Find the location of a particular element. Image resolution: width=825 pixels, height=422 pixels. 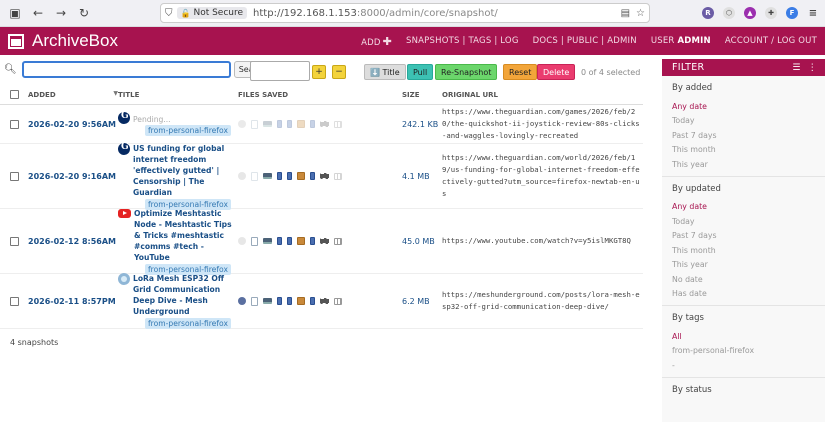

forward-icon: → is located at coordinates (61, 13).